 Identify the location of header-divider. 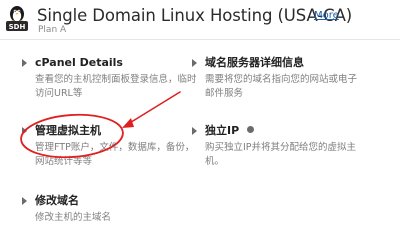
(200, 39).